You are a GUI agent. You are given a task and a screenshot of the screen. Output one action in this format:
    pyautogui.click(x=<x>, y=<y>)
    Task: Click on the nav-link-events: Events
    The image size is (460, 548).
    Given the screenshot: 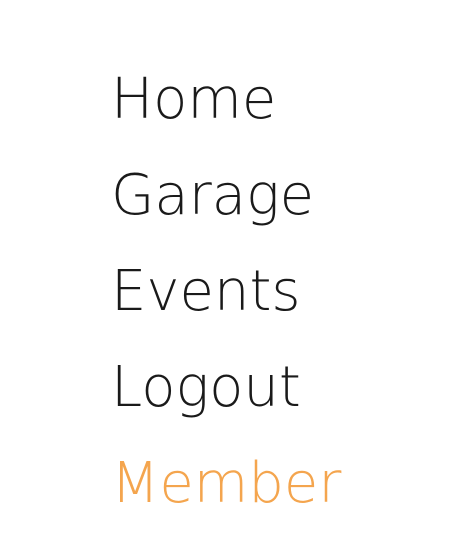 What is the action you would take?
    pyautogui.click(x=226, y=292)
    